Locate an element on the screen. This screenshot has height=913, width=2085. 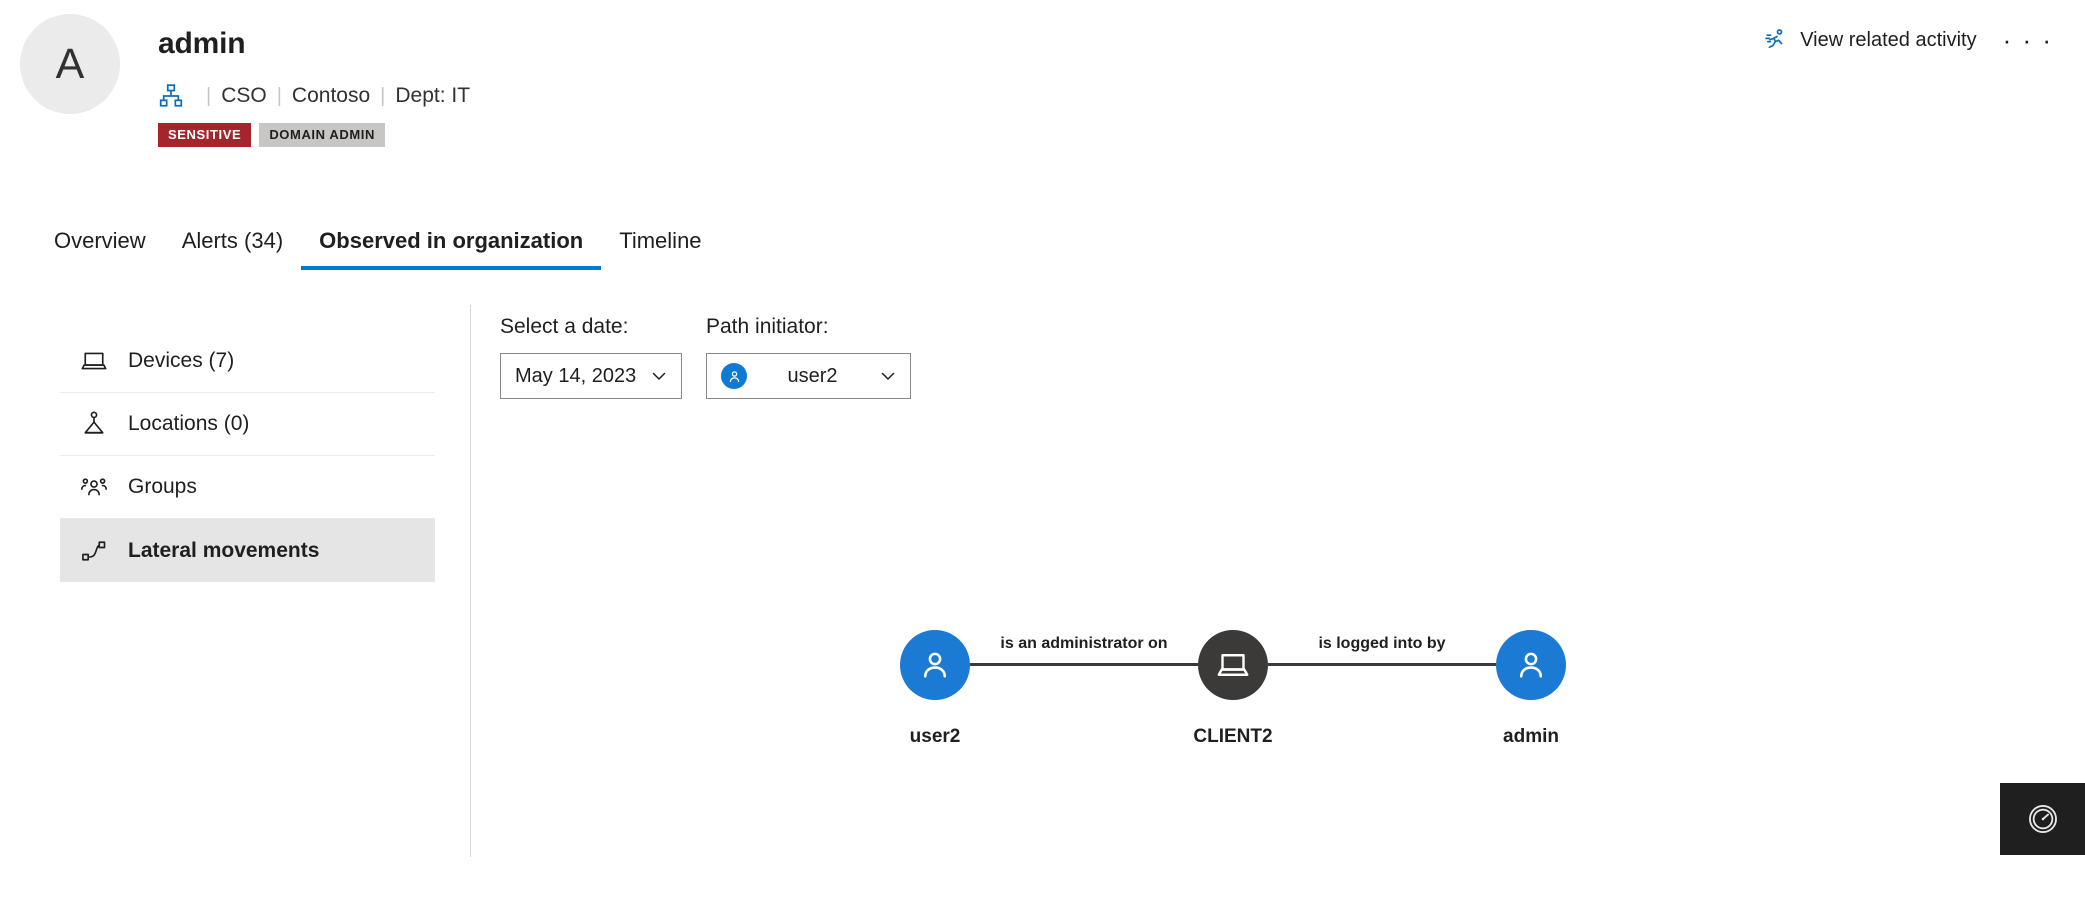
graph-edge-client2-admin: is logged into by is located at coordinates (1382, 650).